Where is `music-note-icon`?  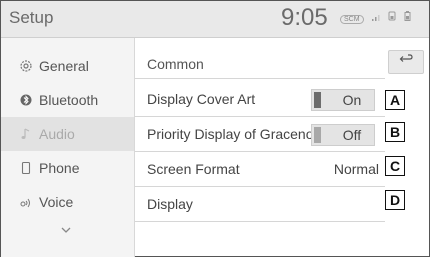
music-note-icon is located at coordinates (26, 134).